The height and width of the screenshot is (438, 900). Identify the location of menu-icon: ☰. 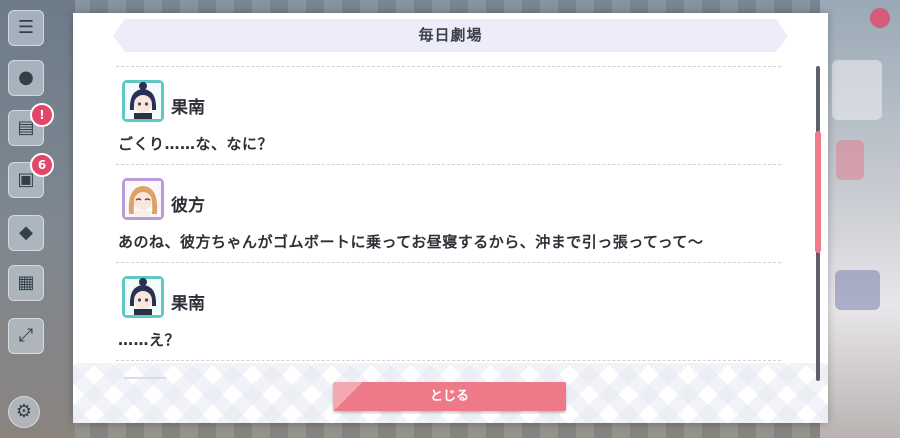
(26, 28).